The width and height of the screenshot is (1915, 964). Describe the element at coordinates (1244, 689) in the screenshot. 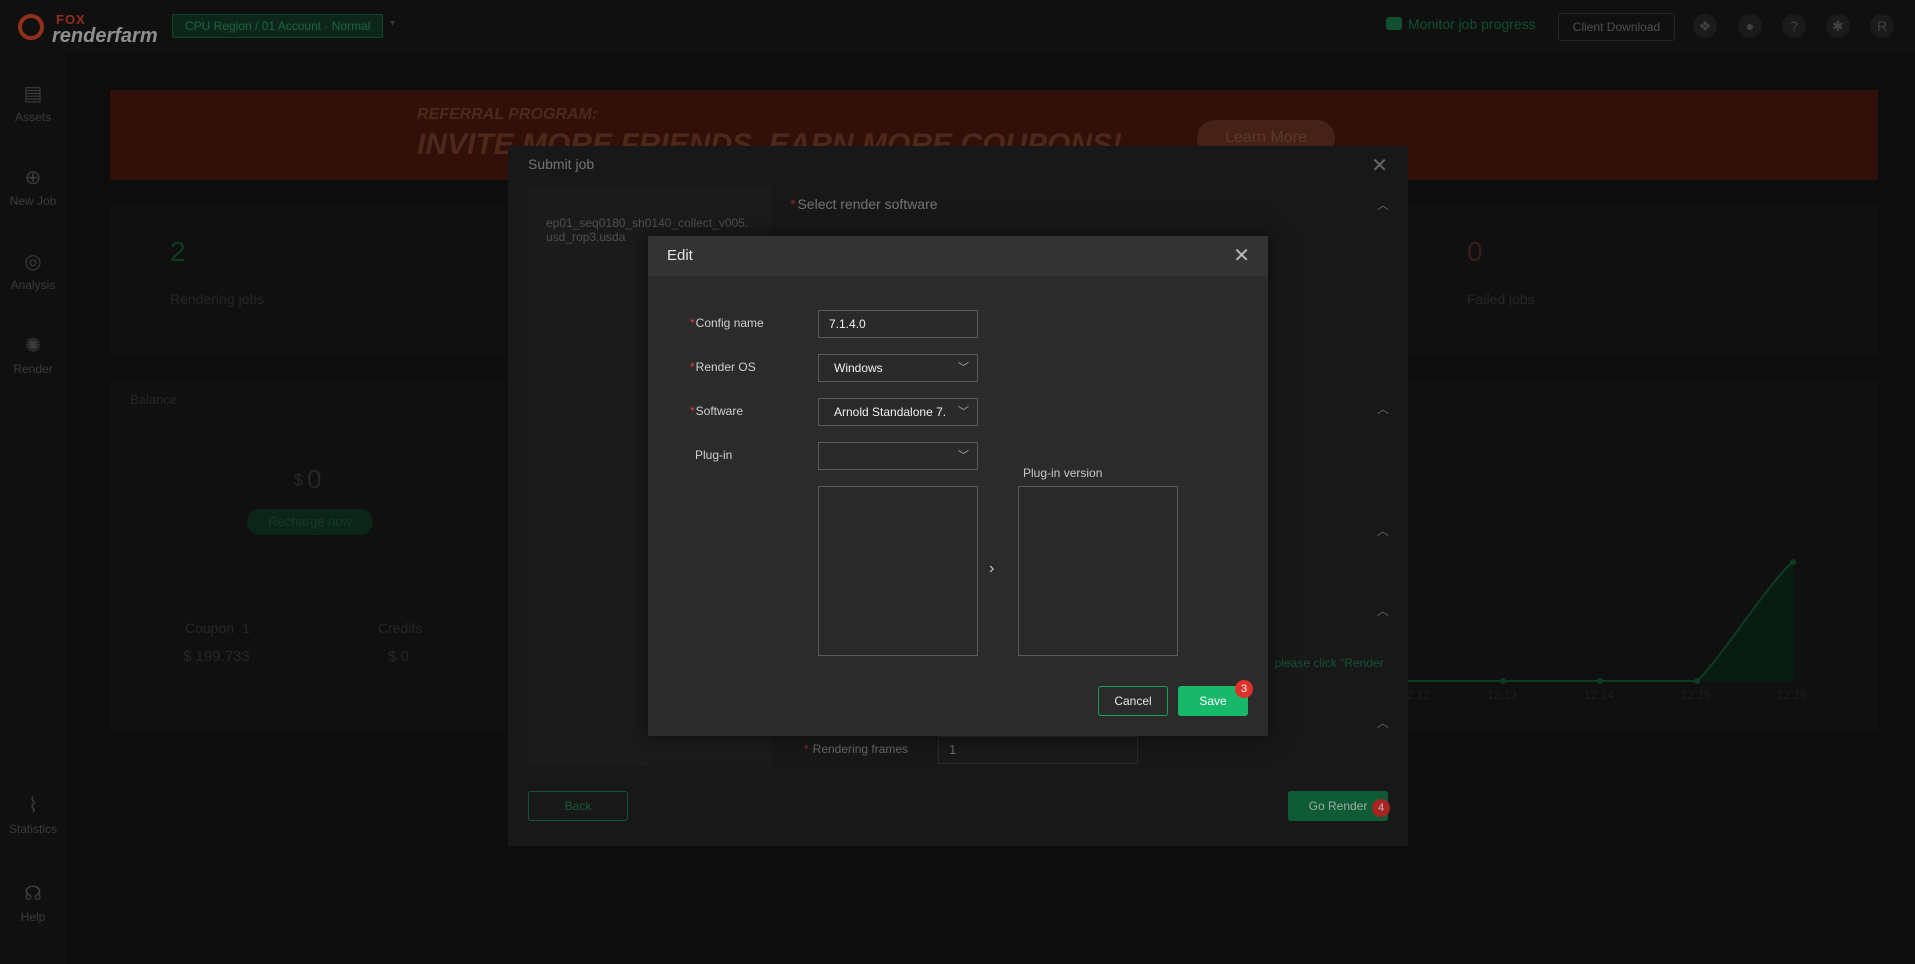

I see `step-badge: 3` at that location.